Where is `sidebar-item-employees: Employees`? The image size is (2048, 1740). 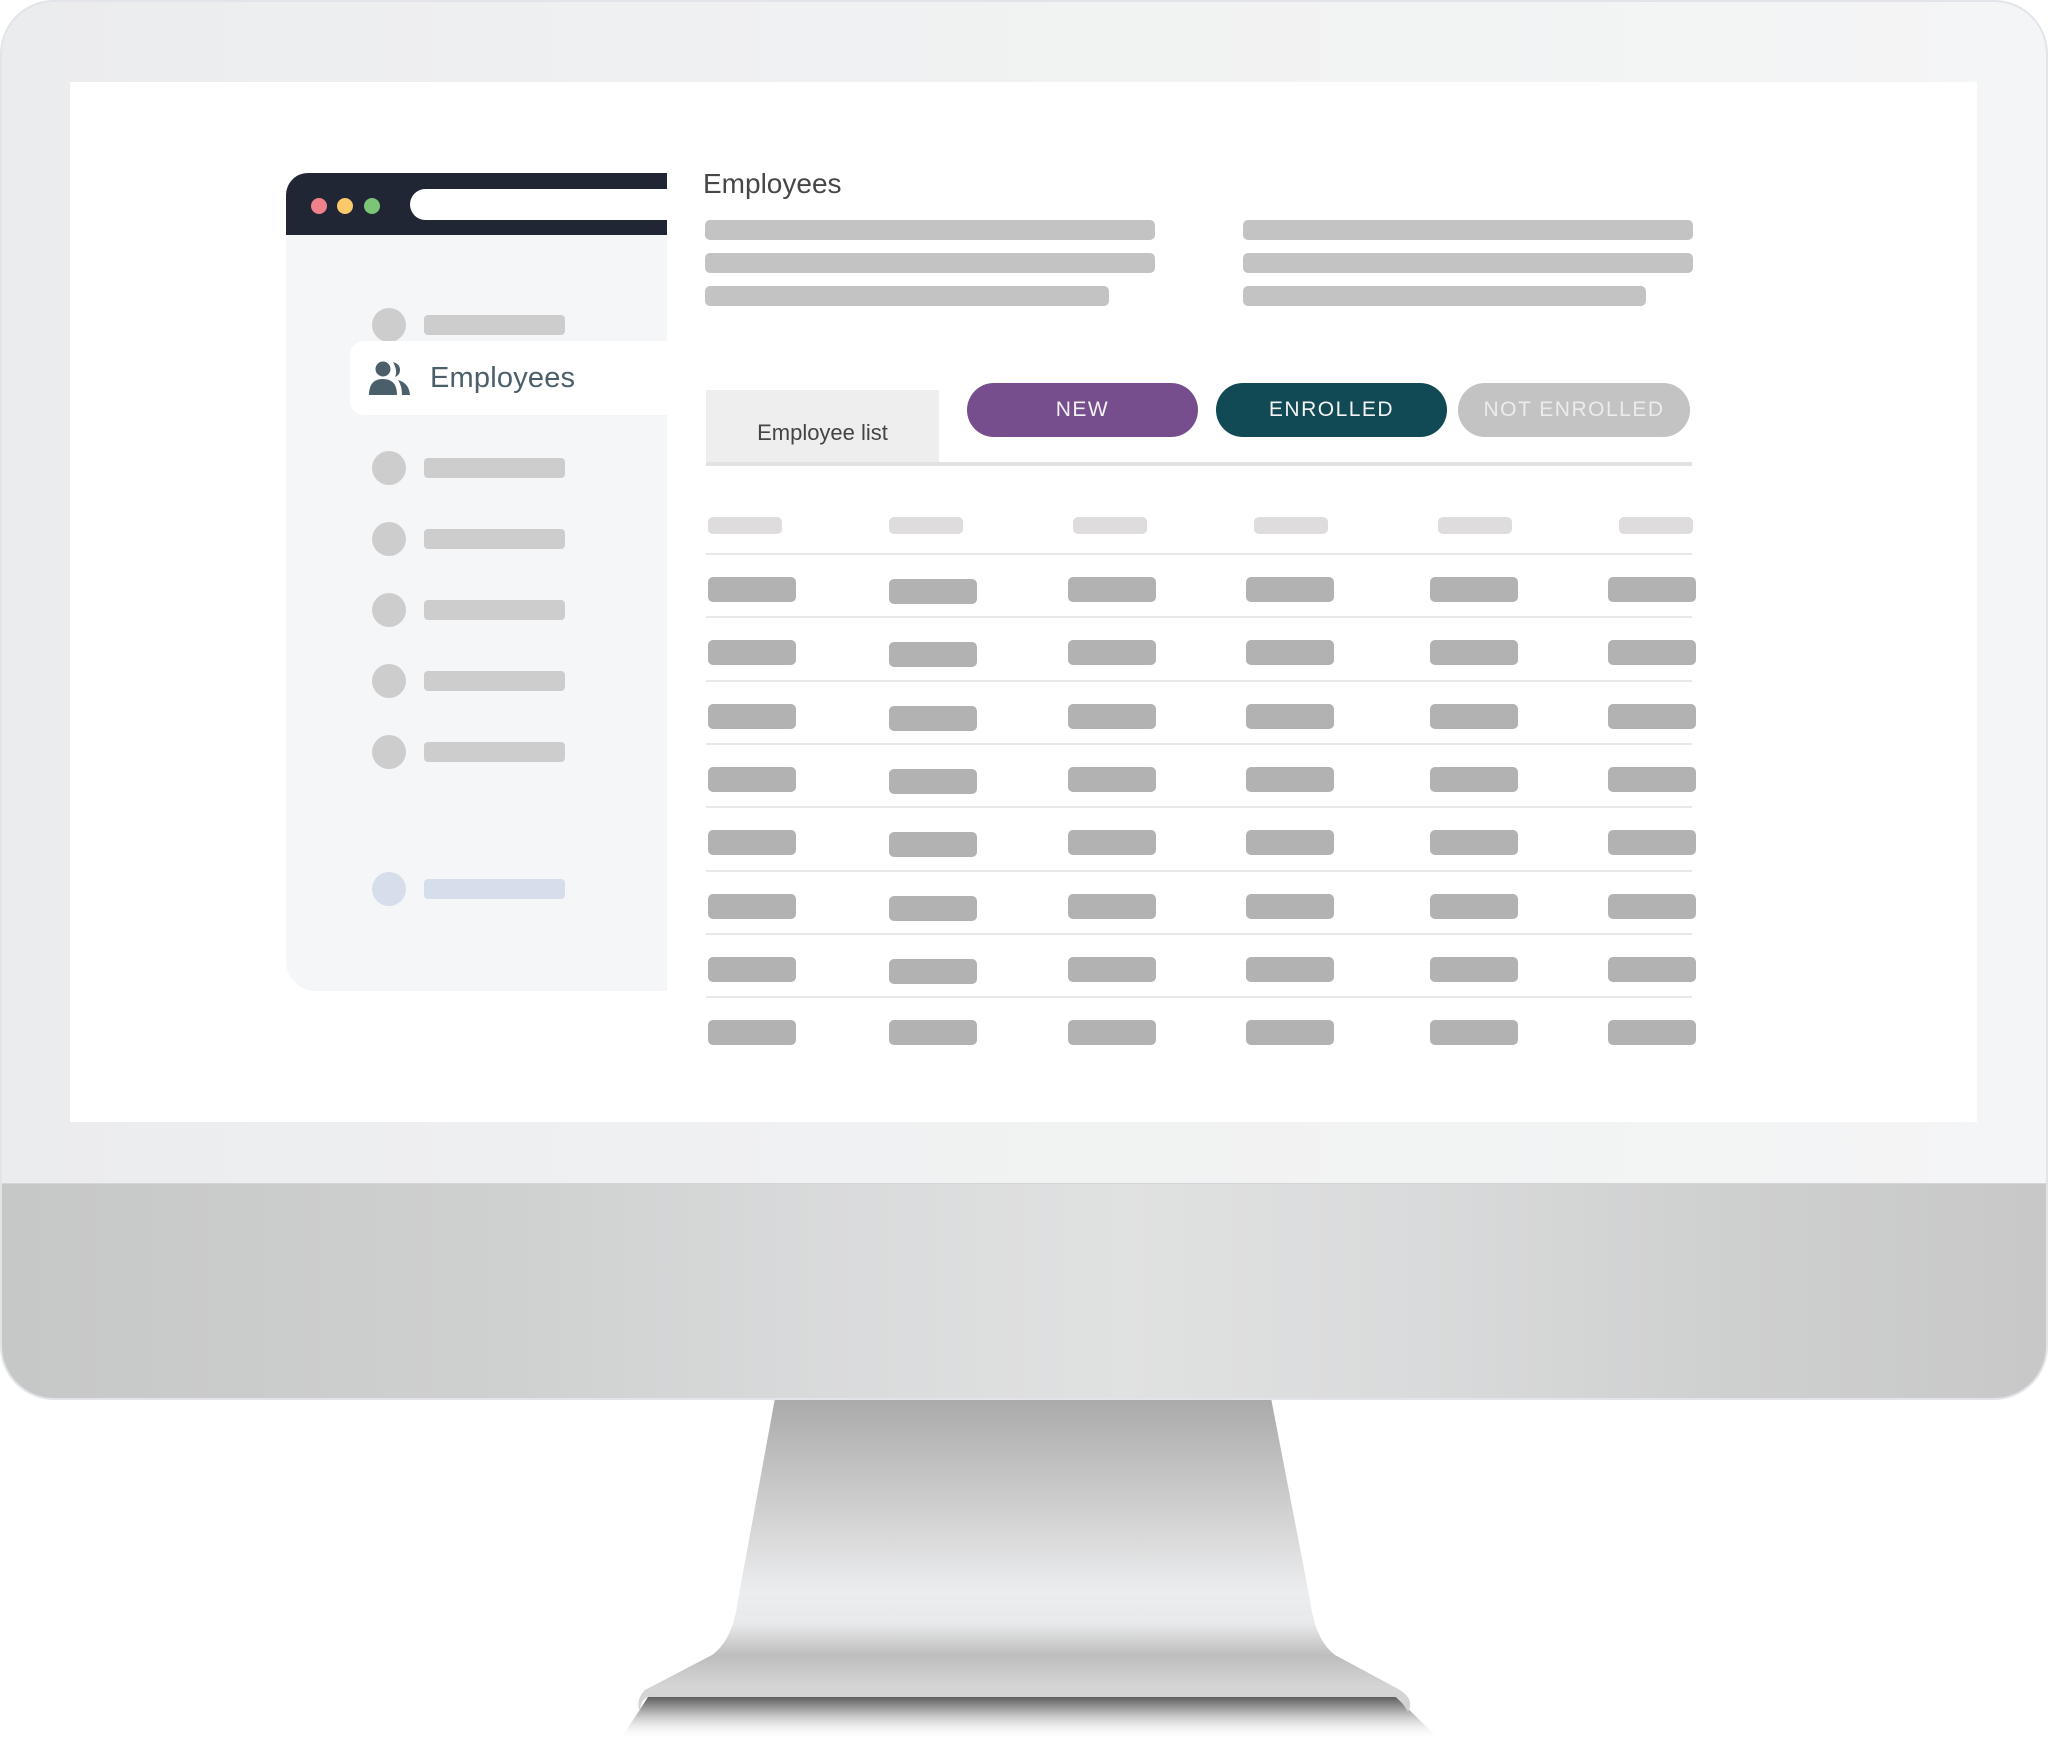 sidebar-item-employees: Employees is located at coordinates (508, 378).